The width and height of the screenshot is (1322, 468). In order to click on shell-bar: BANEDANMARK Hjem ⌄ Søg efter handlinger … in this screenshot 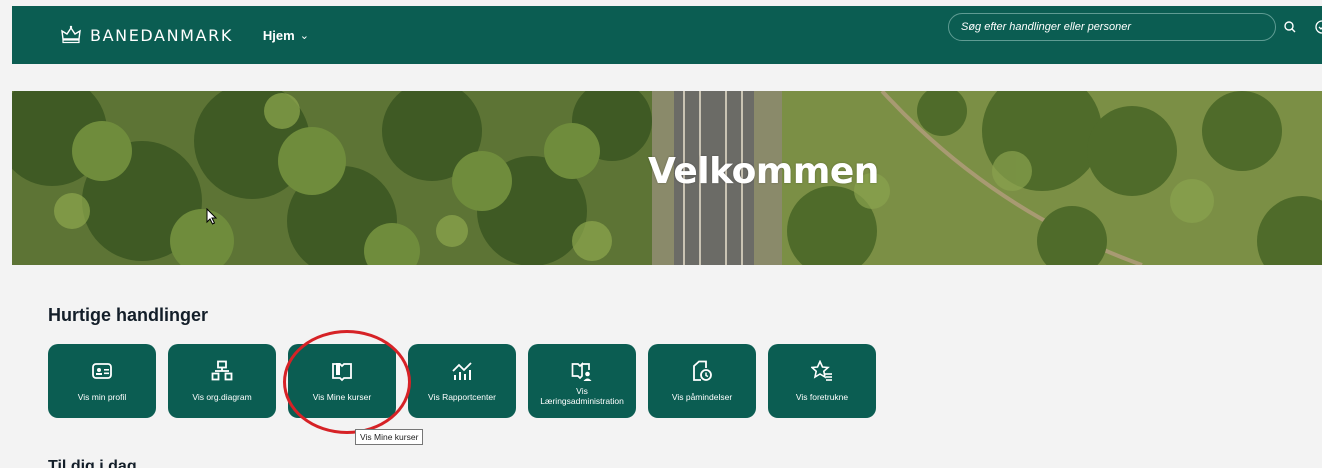, I will do `click(667, 35)`.